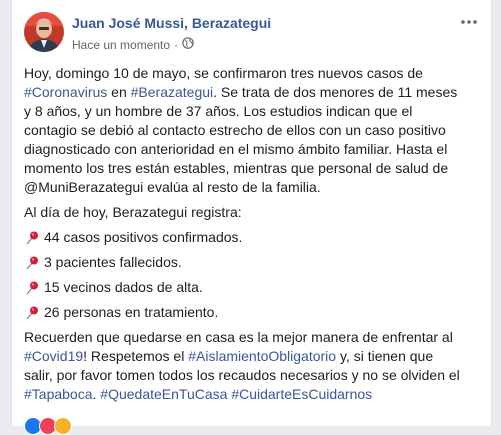 Image resolution: width=501 pixels, height=435 pixels. Describe the element at coordinates (143, 237) in the screenshot. I see `list-item-text: 44 casos positivos confirmados.` at that location.